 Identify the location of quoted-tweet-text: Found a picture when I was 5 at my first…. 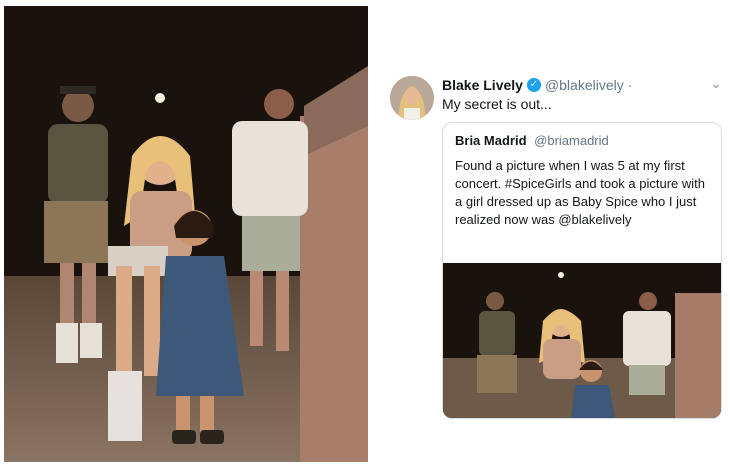
(580, 192).